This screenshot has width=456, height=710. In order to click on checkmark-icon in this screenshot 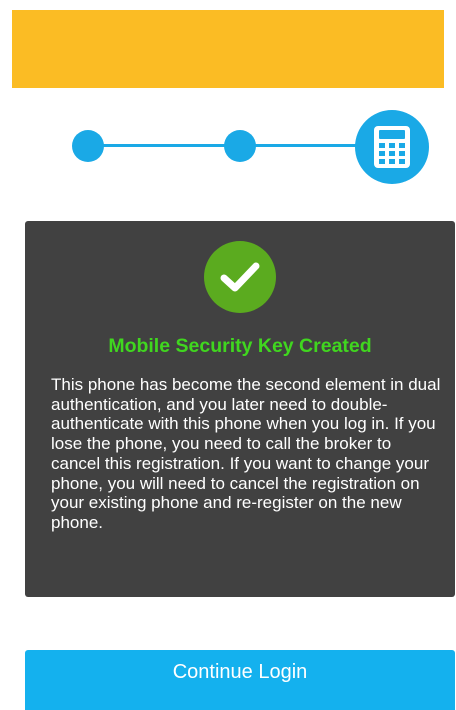, I will do `click(240, 277)`.